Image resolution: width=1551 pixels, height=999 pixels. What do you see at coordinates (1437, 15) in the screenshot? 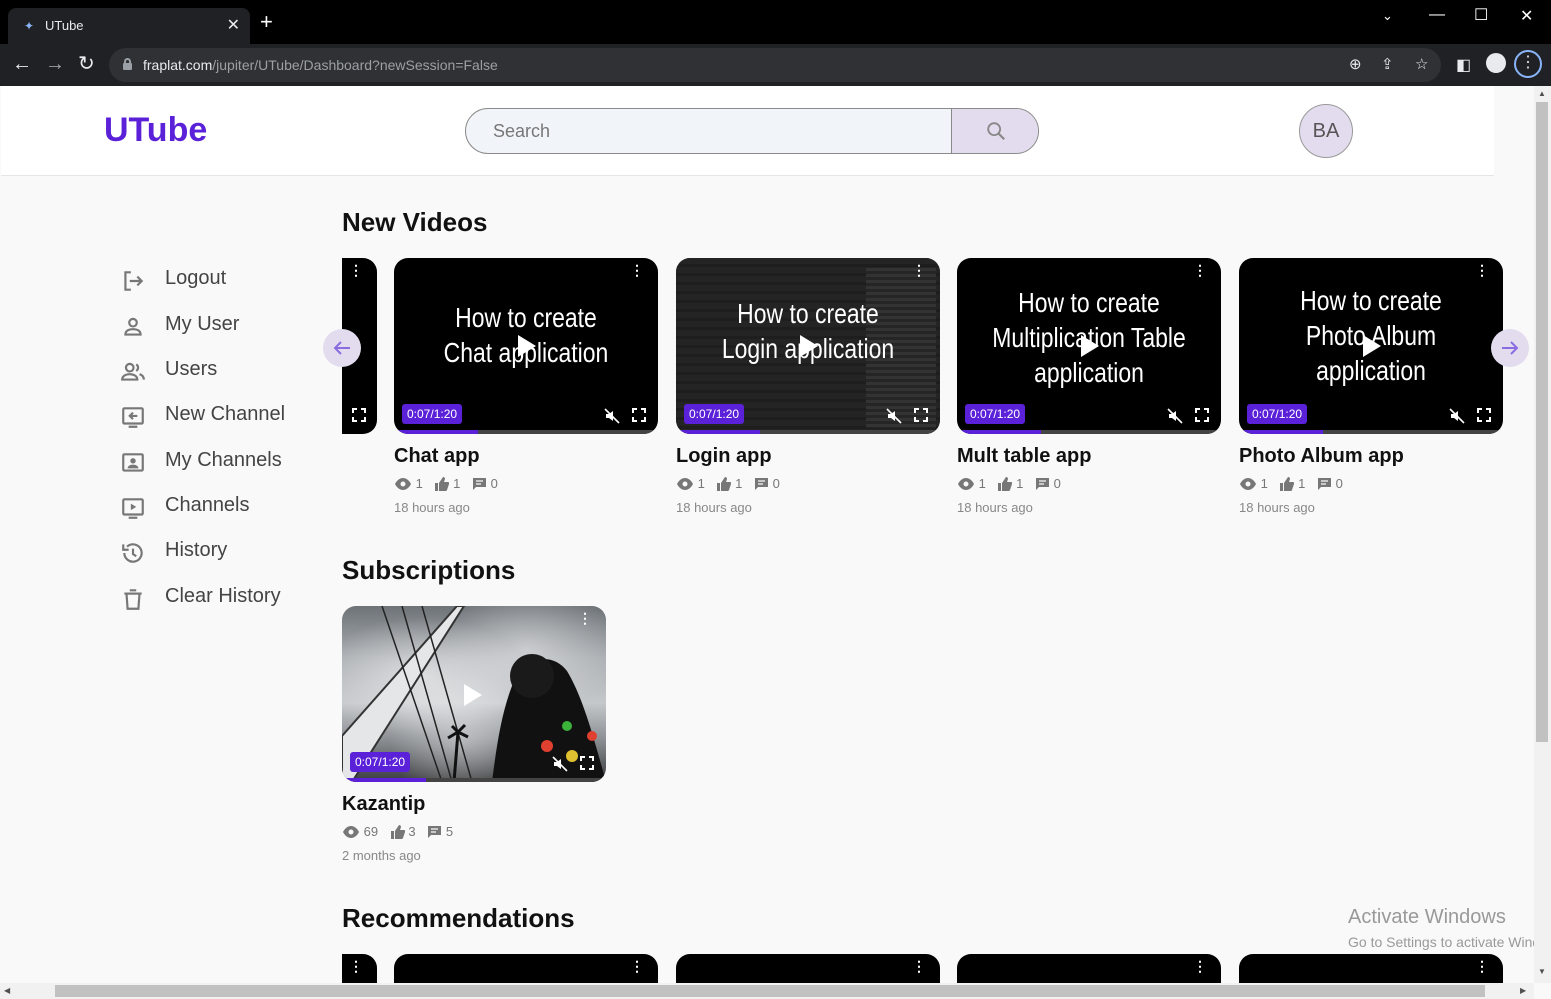
I see `minimize-icon: —` at bounding box center [1437, 15].